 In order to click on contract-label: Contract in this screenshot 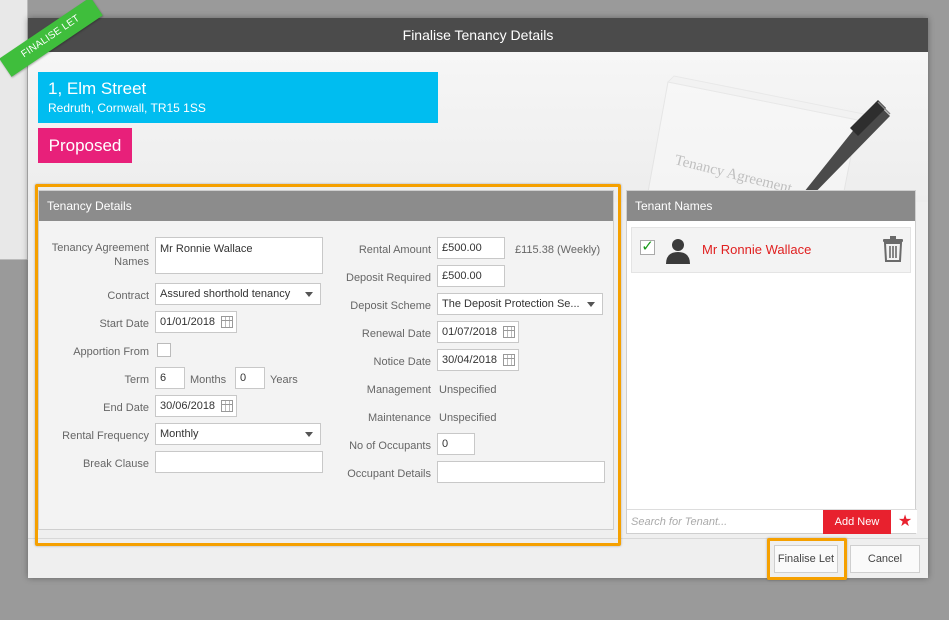, I will do `click(128, 296)`.